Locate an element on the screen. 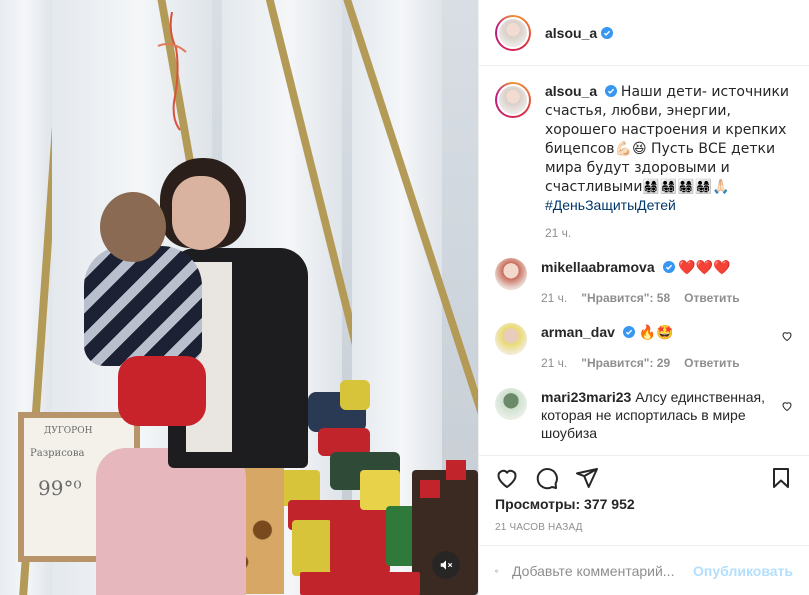 Image resolution: width=809 pixels, height=595 pixels. person-face is located at coordinates (201, 213).